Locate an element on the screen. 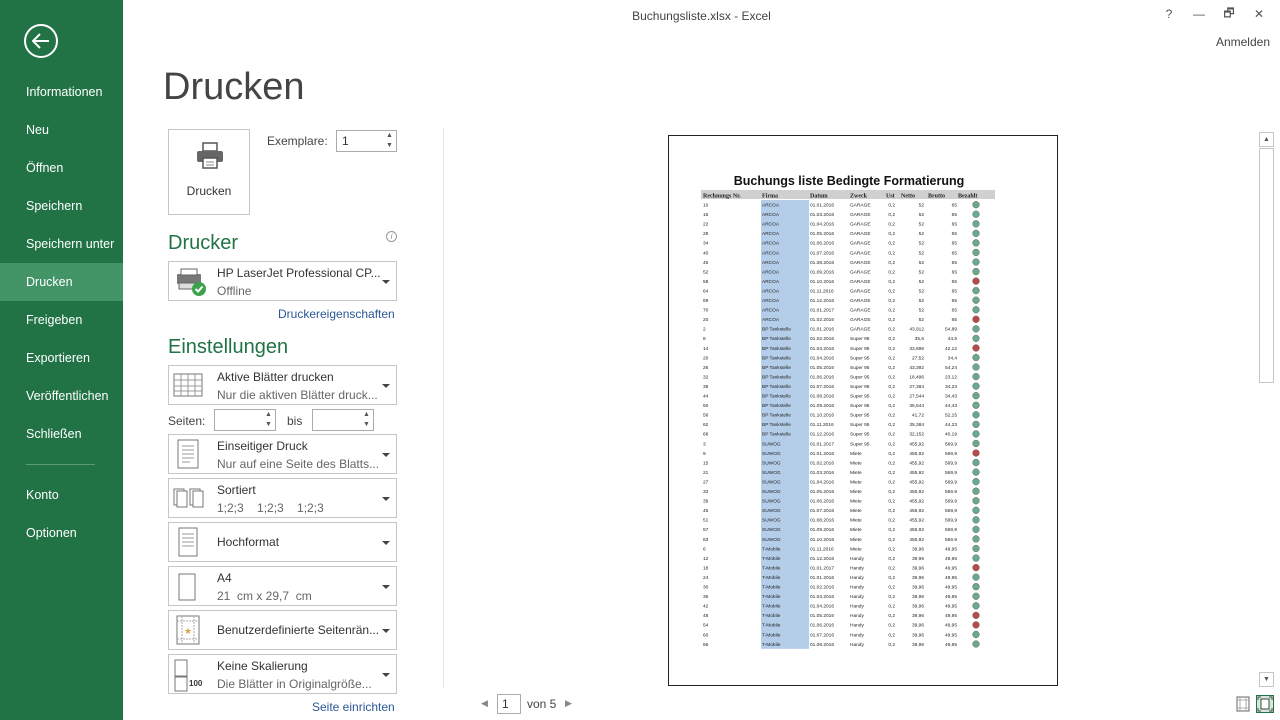  cell-nr: 18 is located at coordinates (706, 568).